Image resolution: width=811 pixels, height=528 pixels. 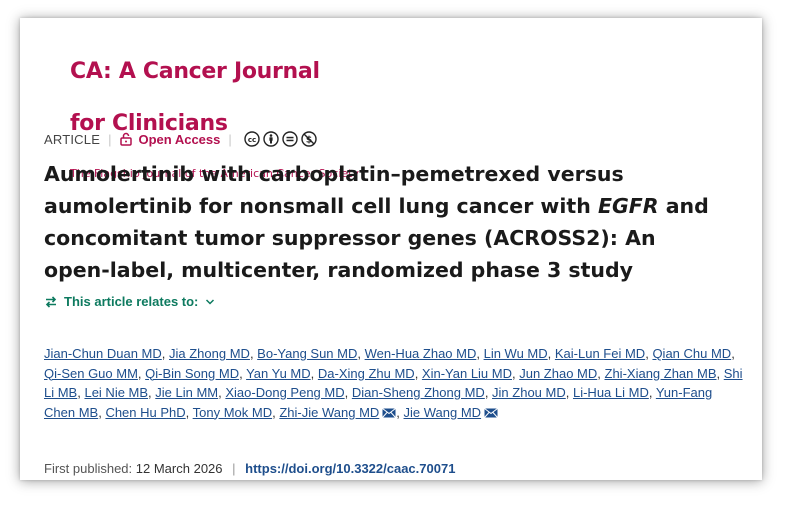 What do you see at coordinates (72, 139) in the screenshot?
I see `article-type: ARTICLE` at bounding box center [72, 139].